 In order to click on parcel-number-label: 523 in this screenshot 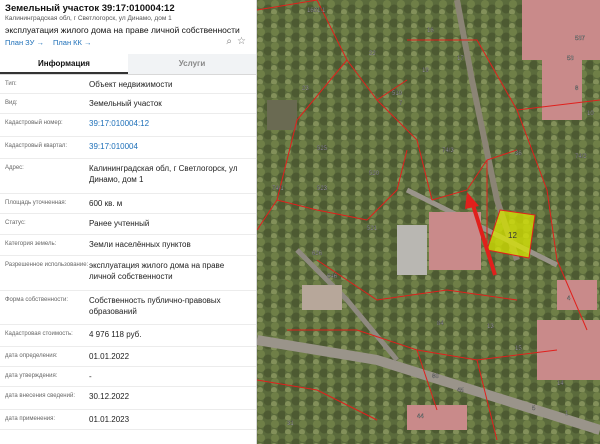, I will do `click(322, 189)`.